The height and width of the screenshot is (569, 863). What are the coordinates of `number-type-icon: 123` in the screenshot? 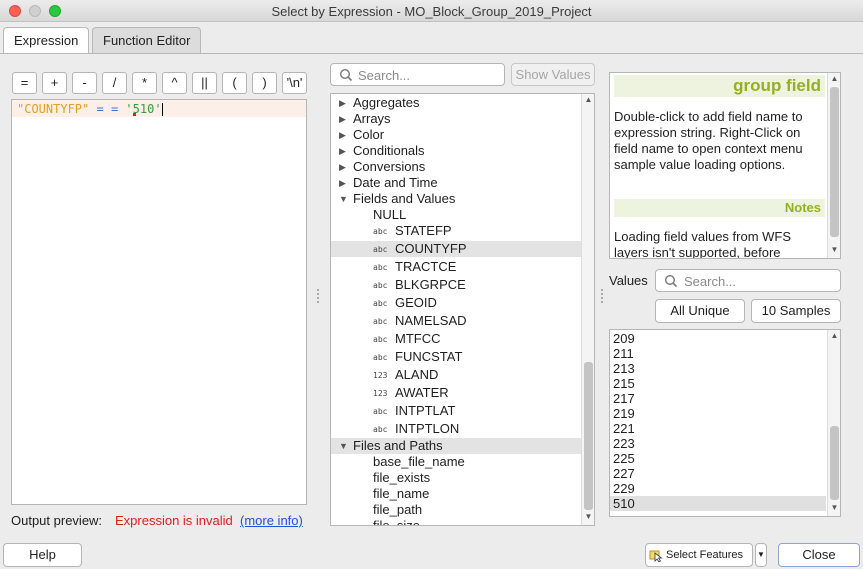 It's located at (380, 375).